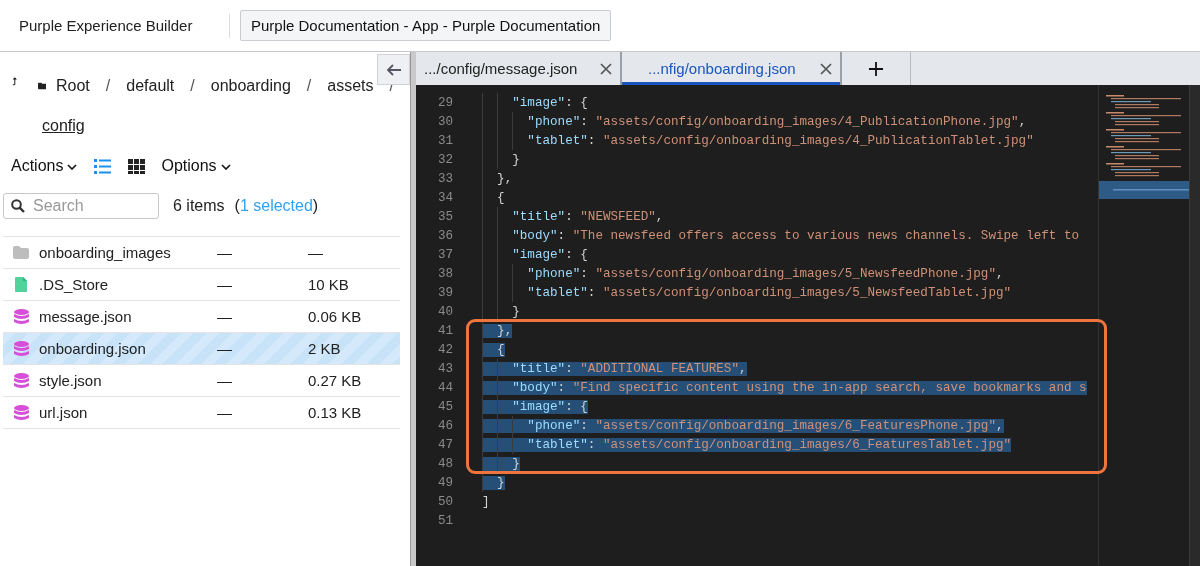 The image size is (1200, 566). What do you see at coordinates (106, 25) in the screenshot?
I see `app-title: Purple Experience Builder` at bounding box center [106, 25].